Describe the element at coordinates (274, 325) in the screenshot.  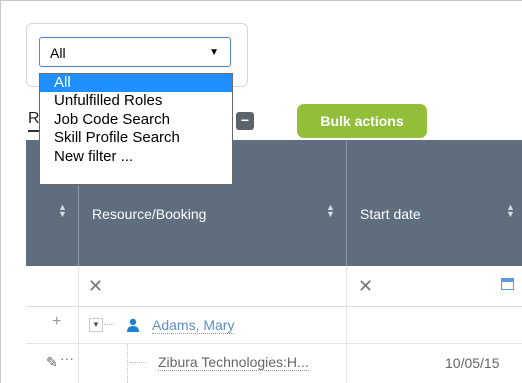
I see `table-row: + ▼ Adams, Mary` at that location.